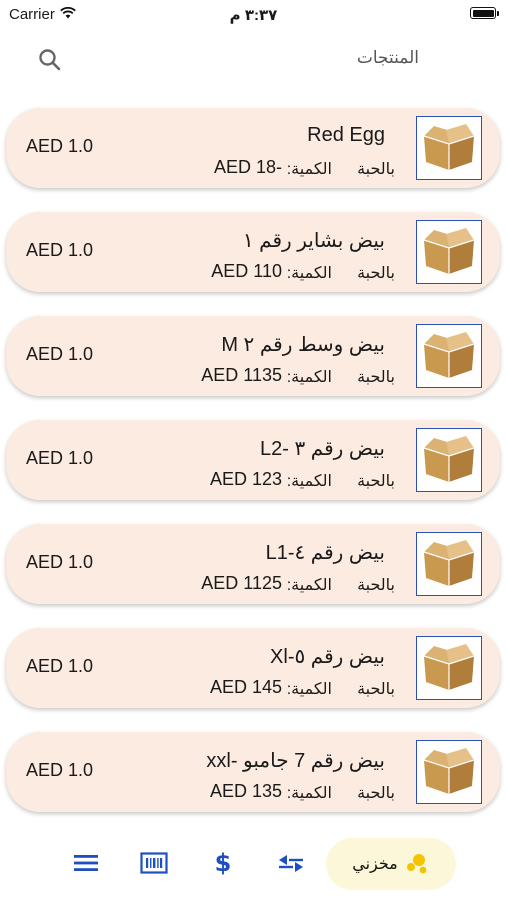 This screenshot has height=900, width=507. What do you see at coordinates (313, 241) in the screenshot?
I see `product-name: بيض بشاير رقم ١` at bounding box center [313, 241].